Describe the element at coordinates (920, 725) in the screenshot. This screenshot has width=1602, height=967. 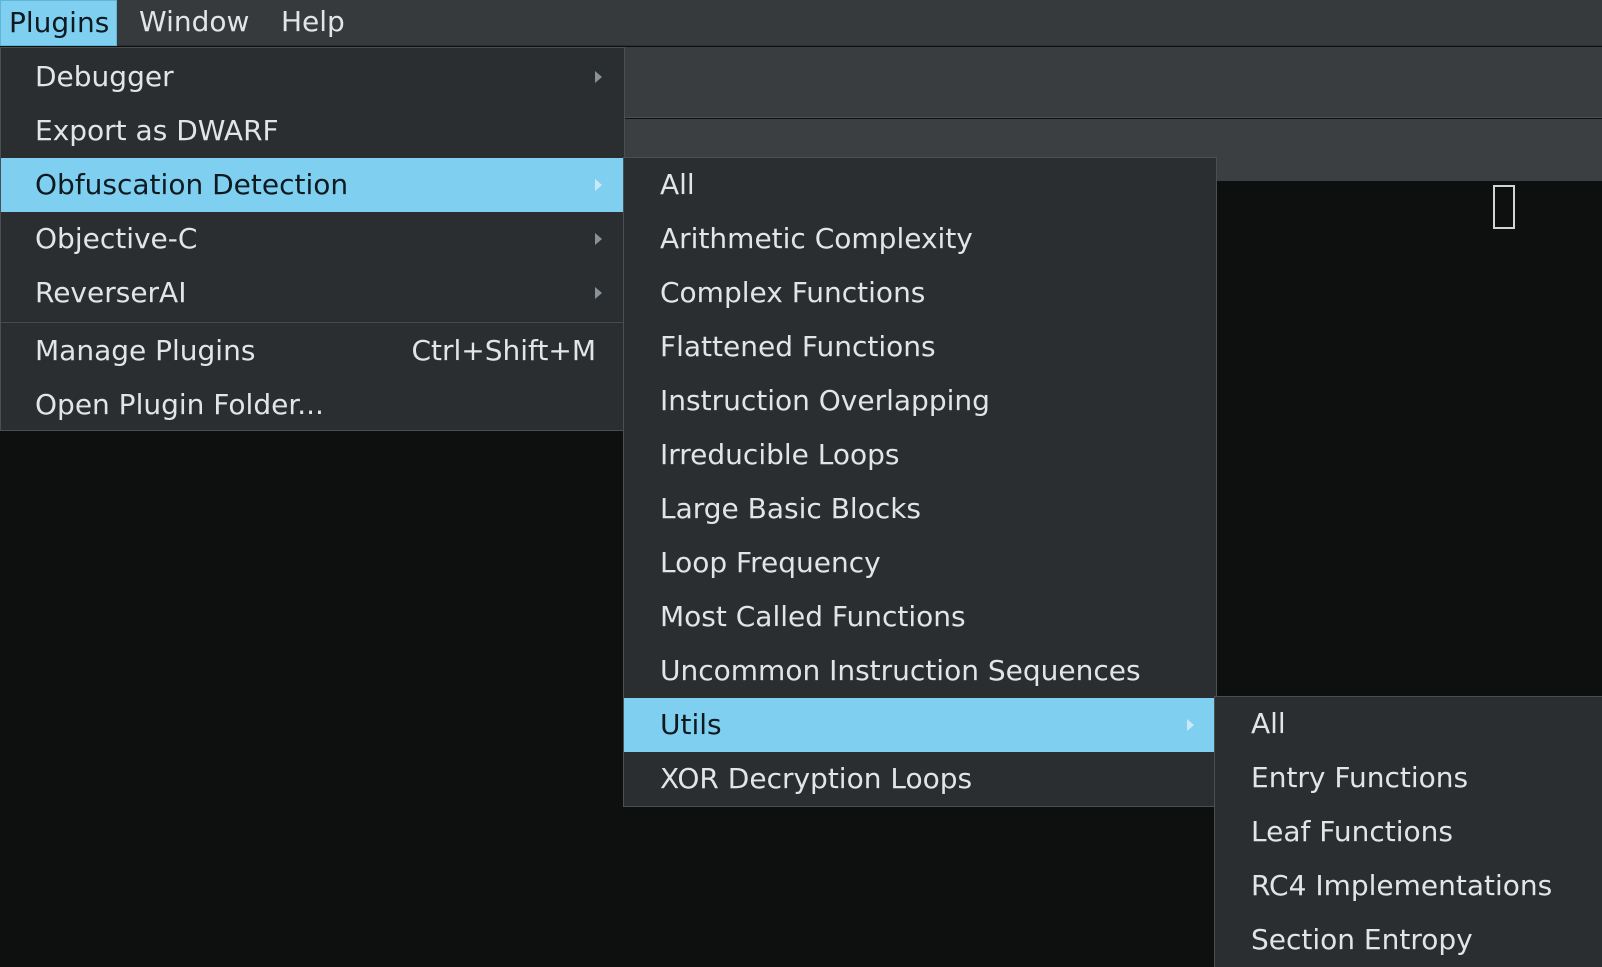
I see `menu-item-utils: Utils` at that location.